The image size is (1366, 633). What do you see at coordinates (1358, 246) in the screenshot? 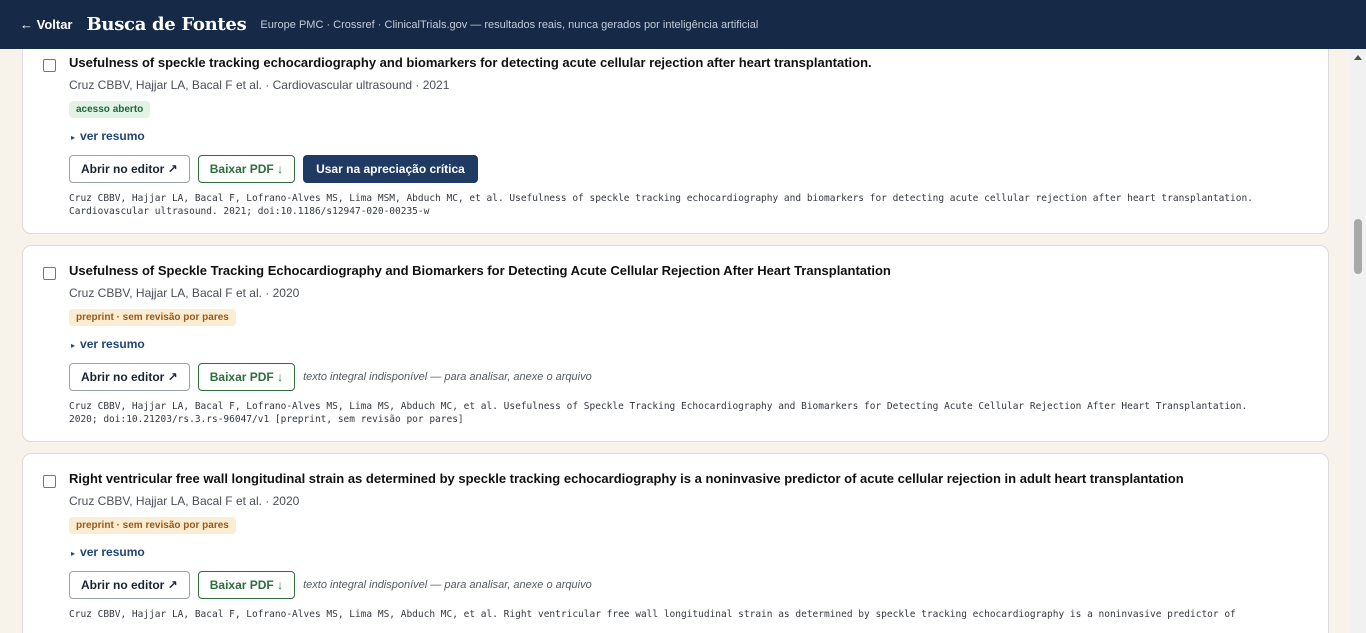
I see `scrollbar-thumb` at bounding box center [1358, 246].